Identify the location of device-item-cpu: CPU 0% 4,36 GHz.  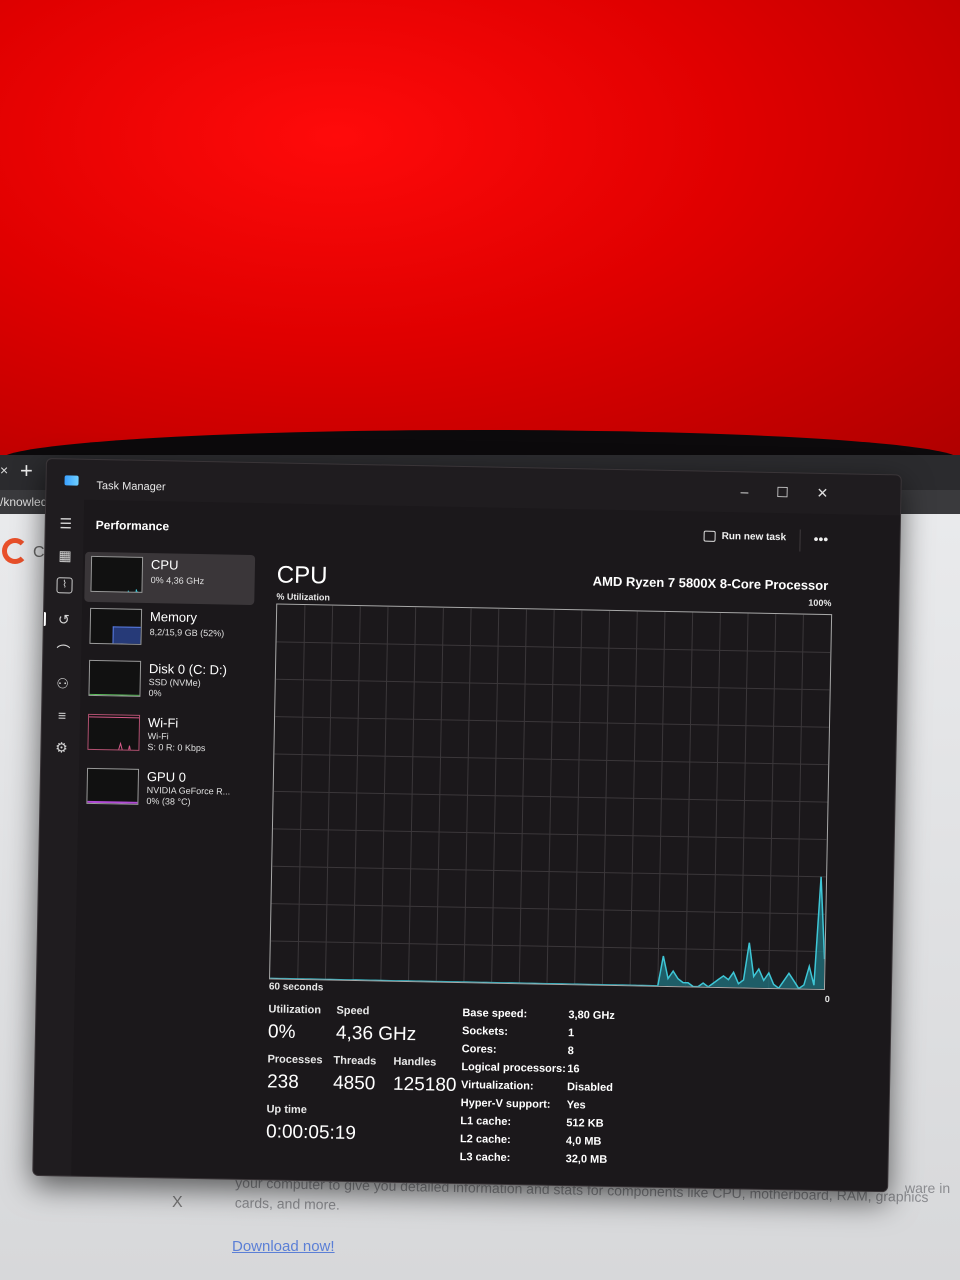
(170, 578).